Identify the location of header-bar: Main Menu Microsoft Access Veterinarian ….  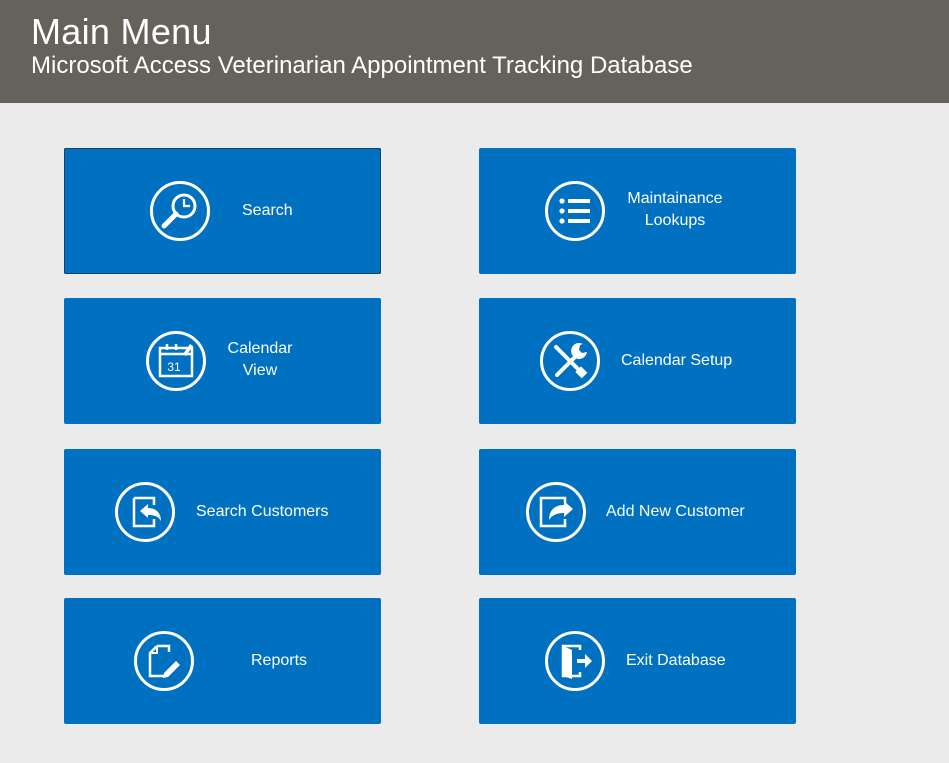
(474, 51).